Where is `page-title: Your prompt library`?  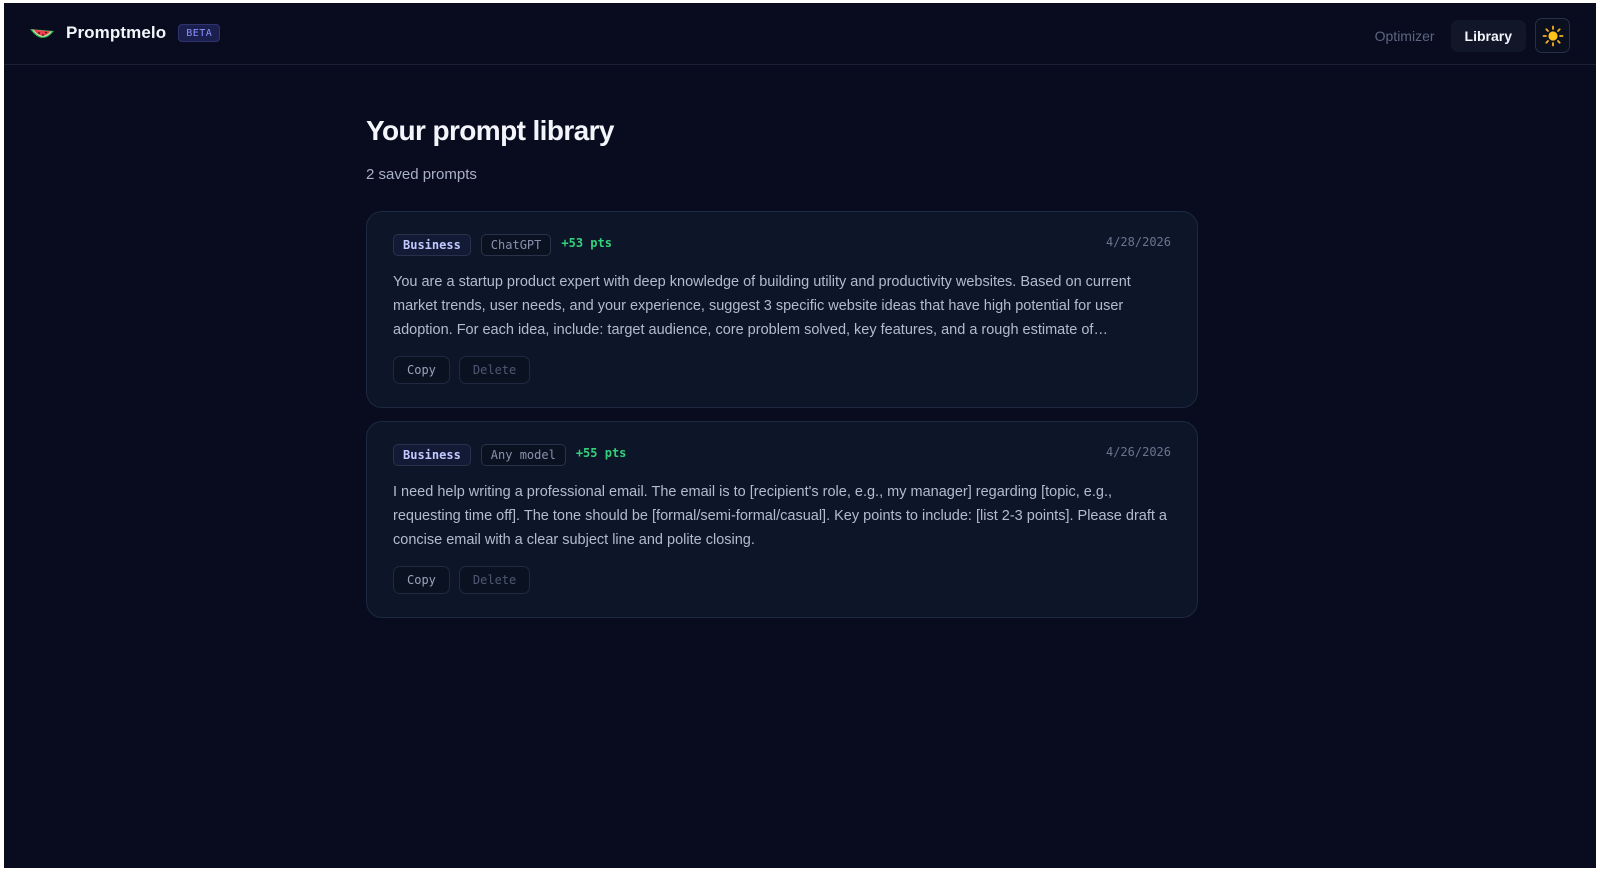 page-title: Your prompt library is located at coordinates (490, 130).